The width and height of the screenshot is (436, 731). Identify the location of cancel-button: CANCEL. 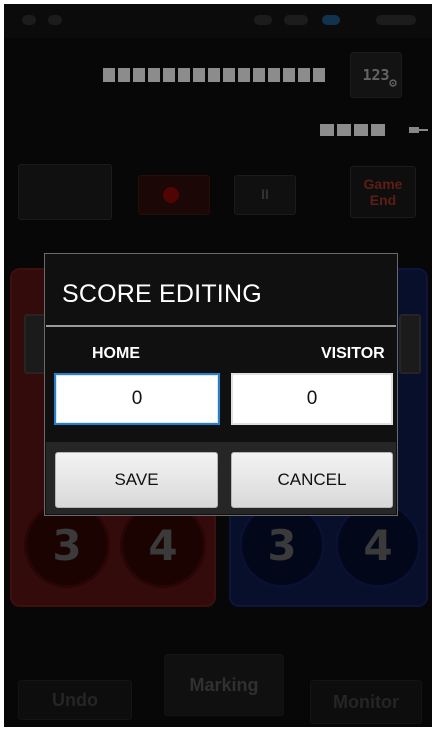
(312, 480).